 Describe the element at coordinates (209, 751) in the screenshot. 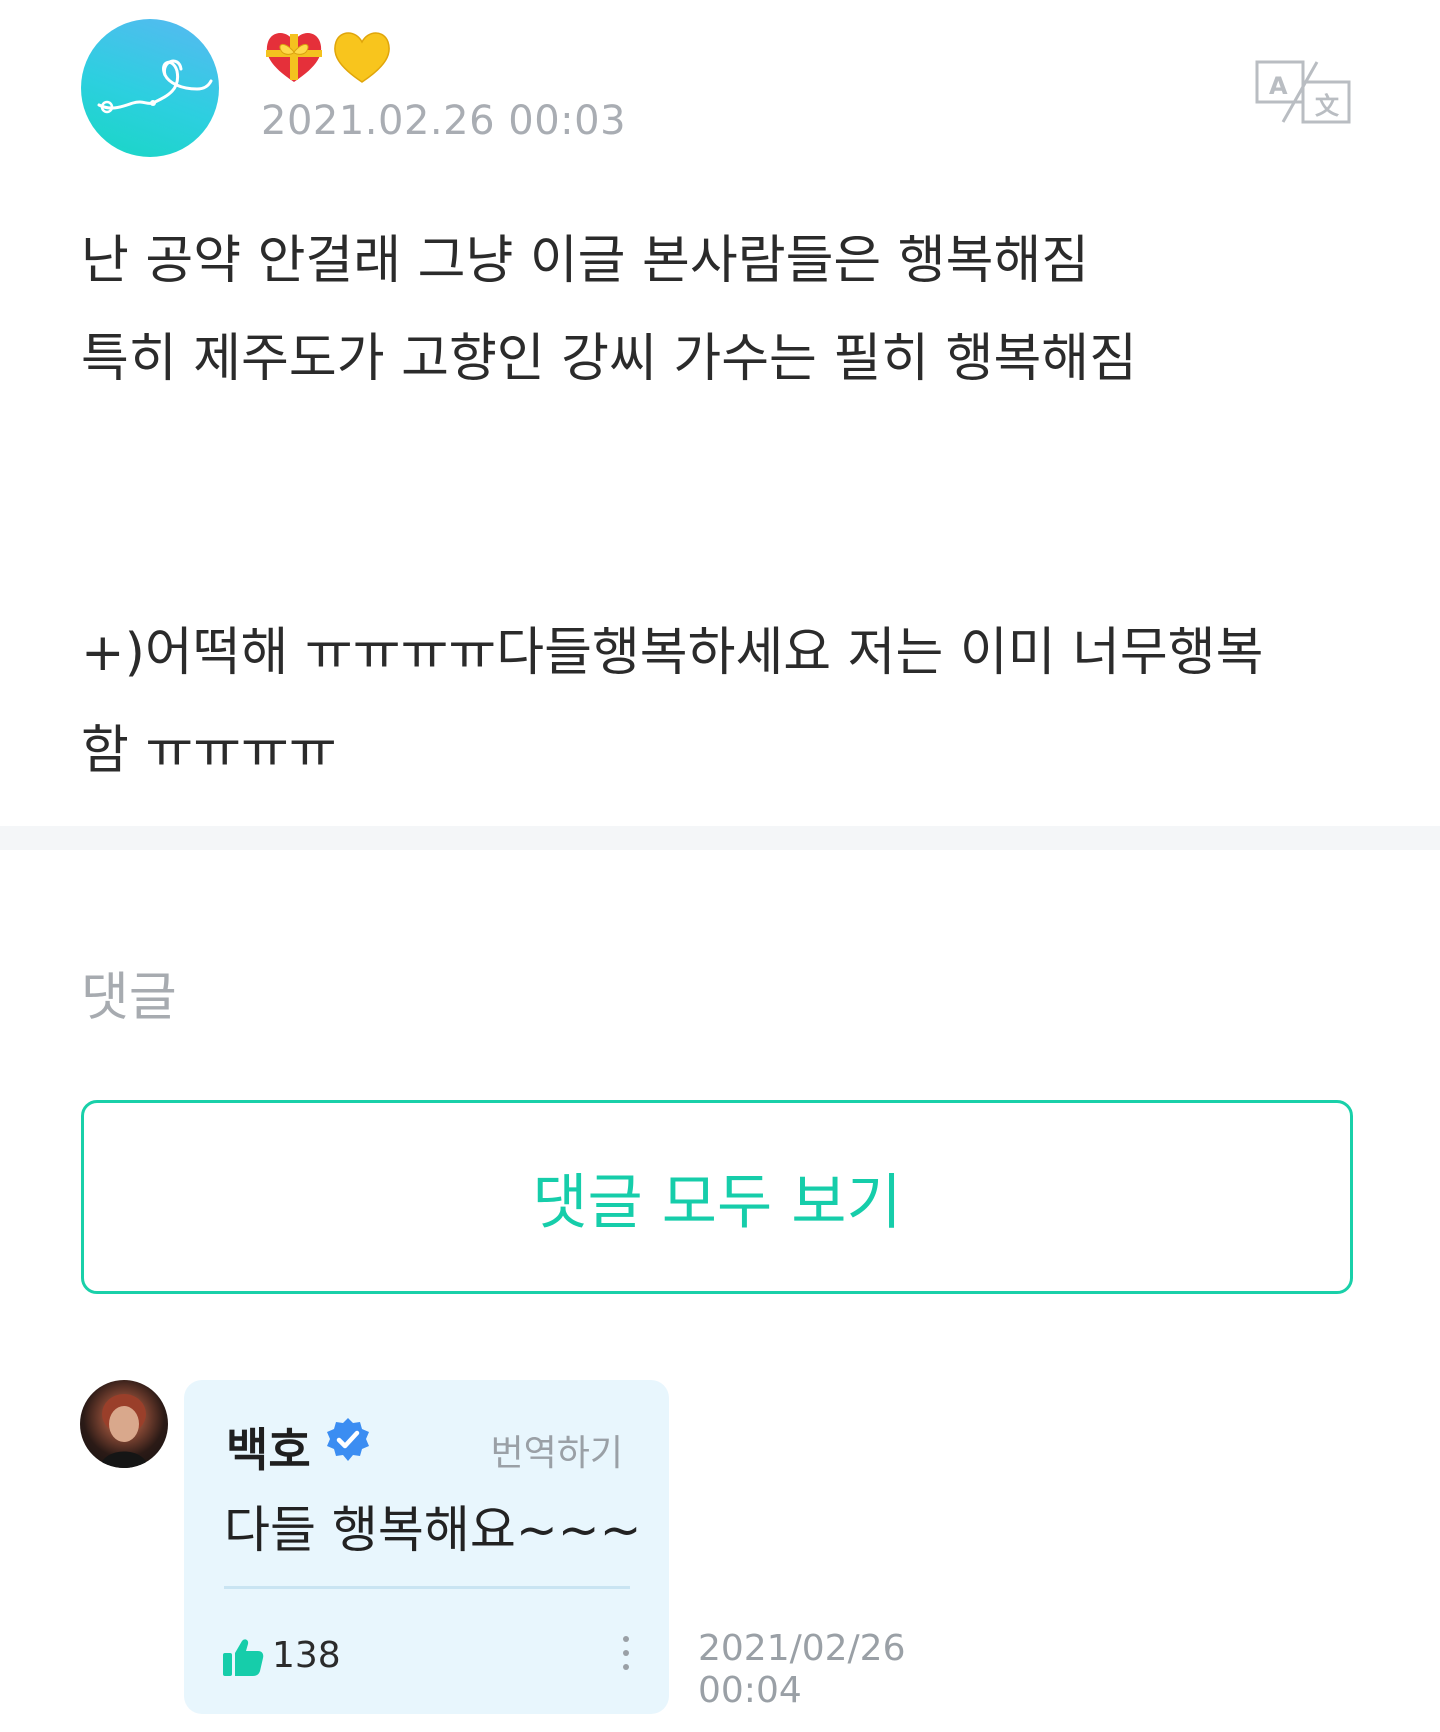

I see `post-body-line: 함 ㅠㅠㅠㅠ` at that location.